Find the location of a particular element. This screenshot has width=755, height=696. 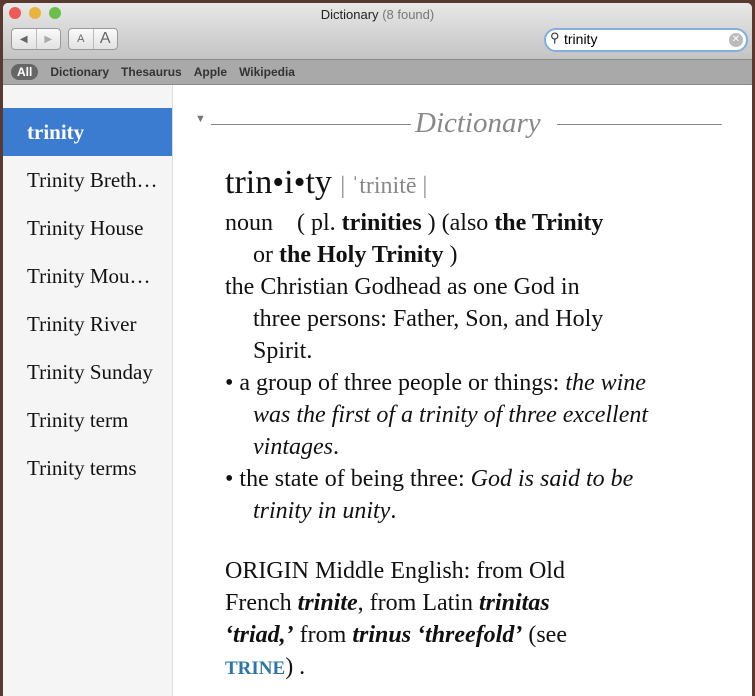

nav-buttons: ◀ ▶ is located at coordinates (36, 39).